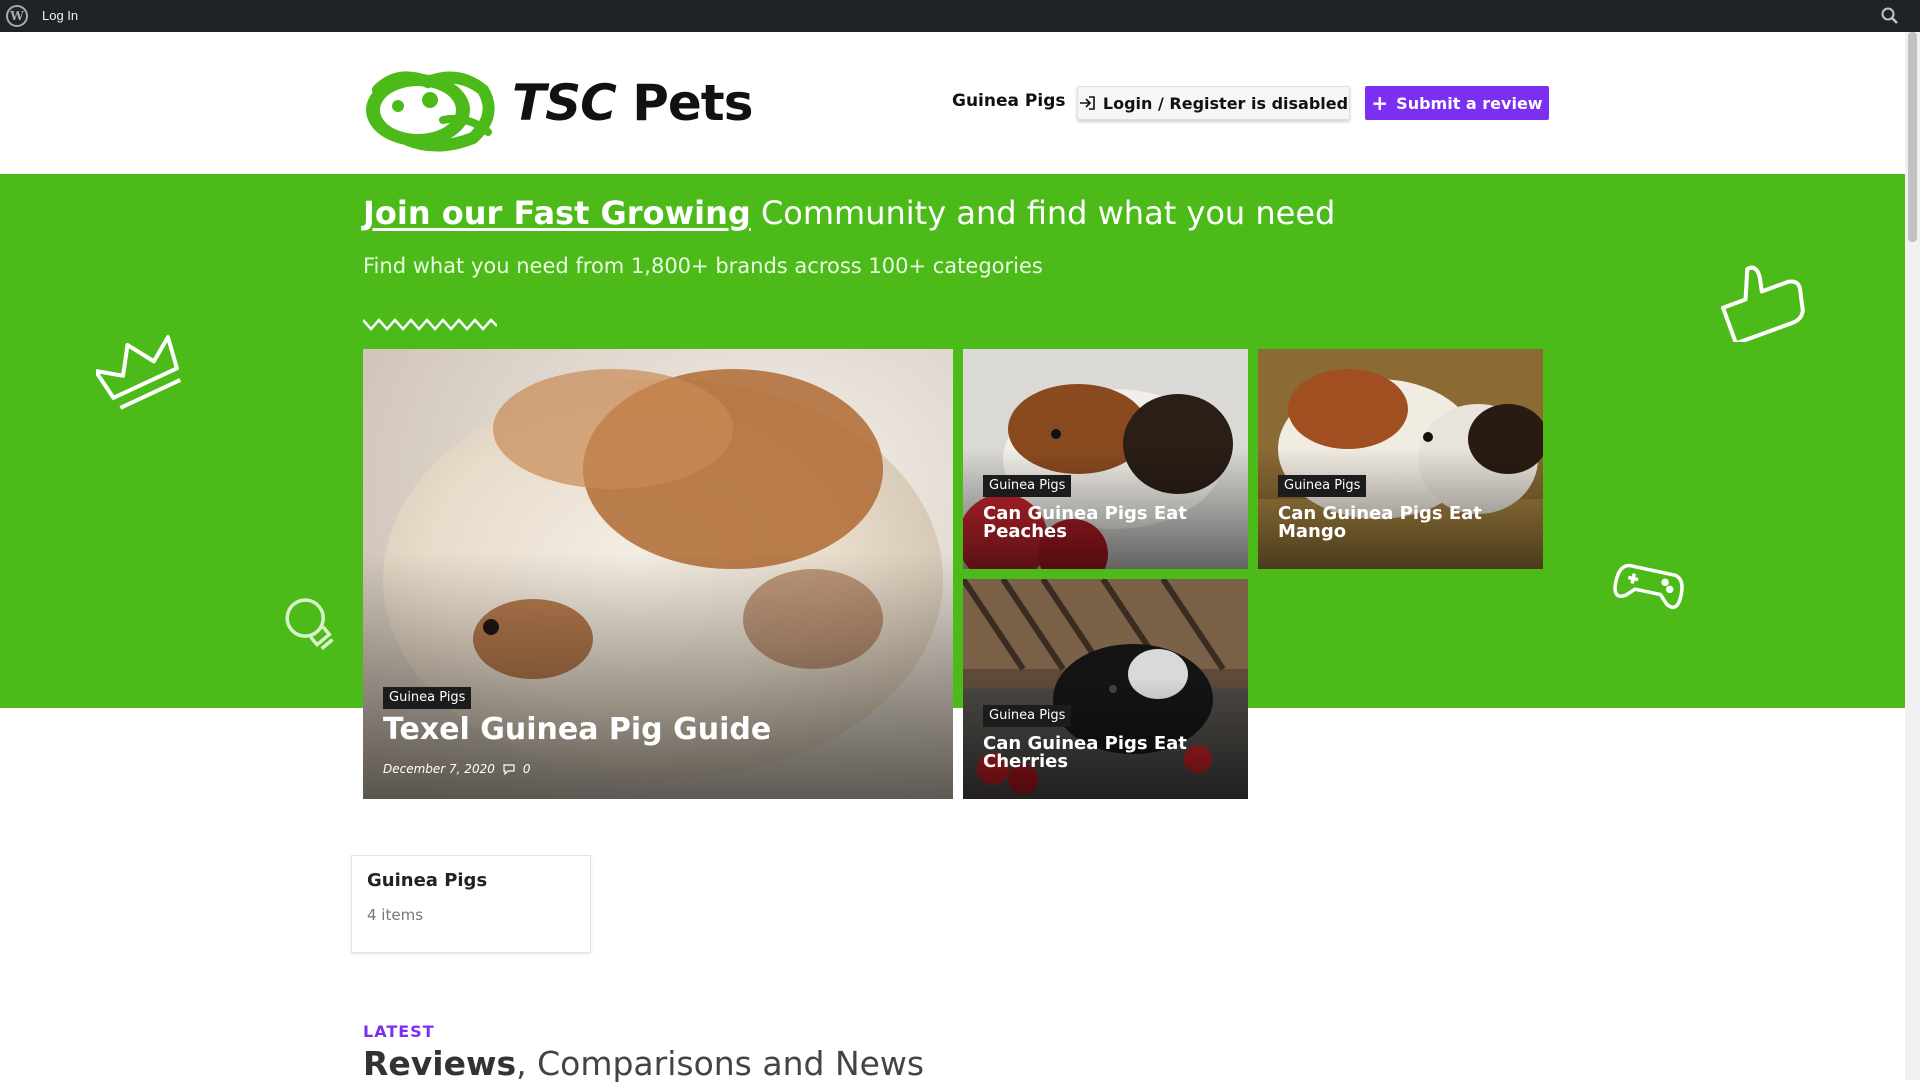 The image size is (1920, 1083). What do you see at coordinates (557, 213) in the screenshot?
I see `hero-title-link: Join our Fast Growing` at bounding box center [557, 213].